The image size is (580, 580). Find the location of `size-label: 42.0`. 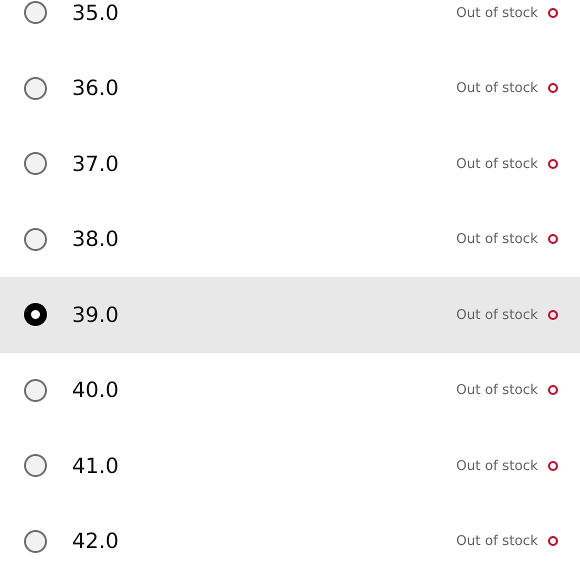

size-label: 42.0 is located at coordinates (96, 541).